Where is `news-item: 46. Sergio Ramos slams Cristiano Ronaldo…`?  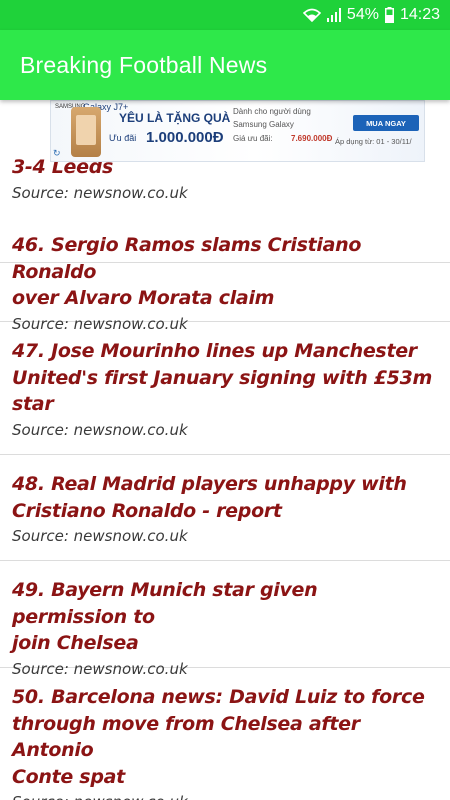
news-item: 46. Sergio Ramos slams Cristiano Ronaldo… is located at coordinates (225, 274).